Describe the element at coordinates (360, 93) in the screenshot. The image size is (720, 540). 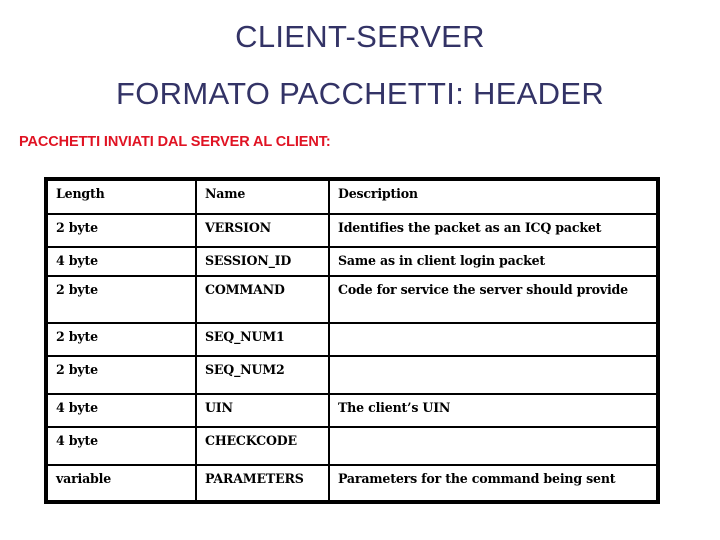
I see `page-title-line-2: FORMATO PACCHETTI: HEADER` at that location.